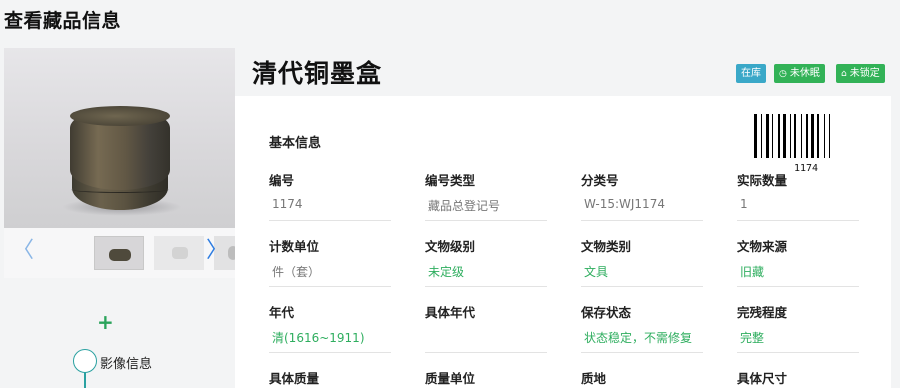 The height and width of the screenshot is (388, 900). Describe the element at coordinates (450, 180) in the screenshot. I see `field-label: 编号类型` at that location.